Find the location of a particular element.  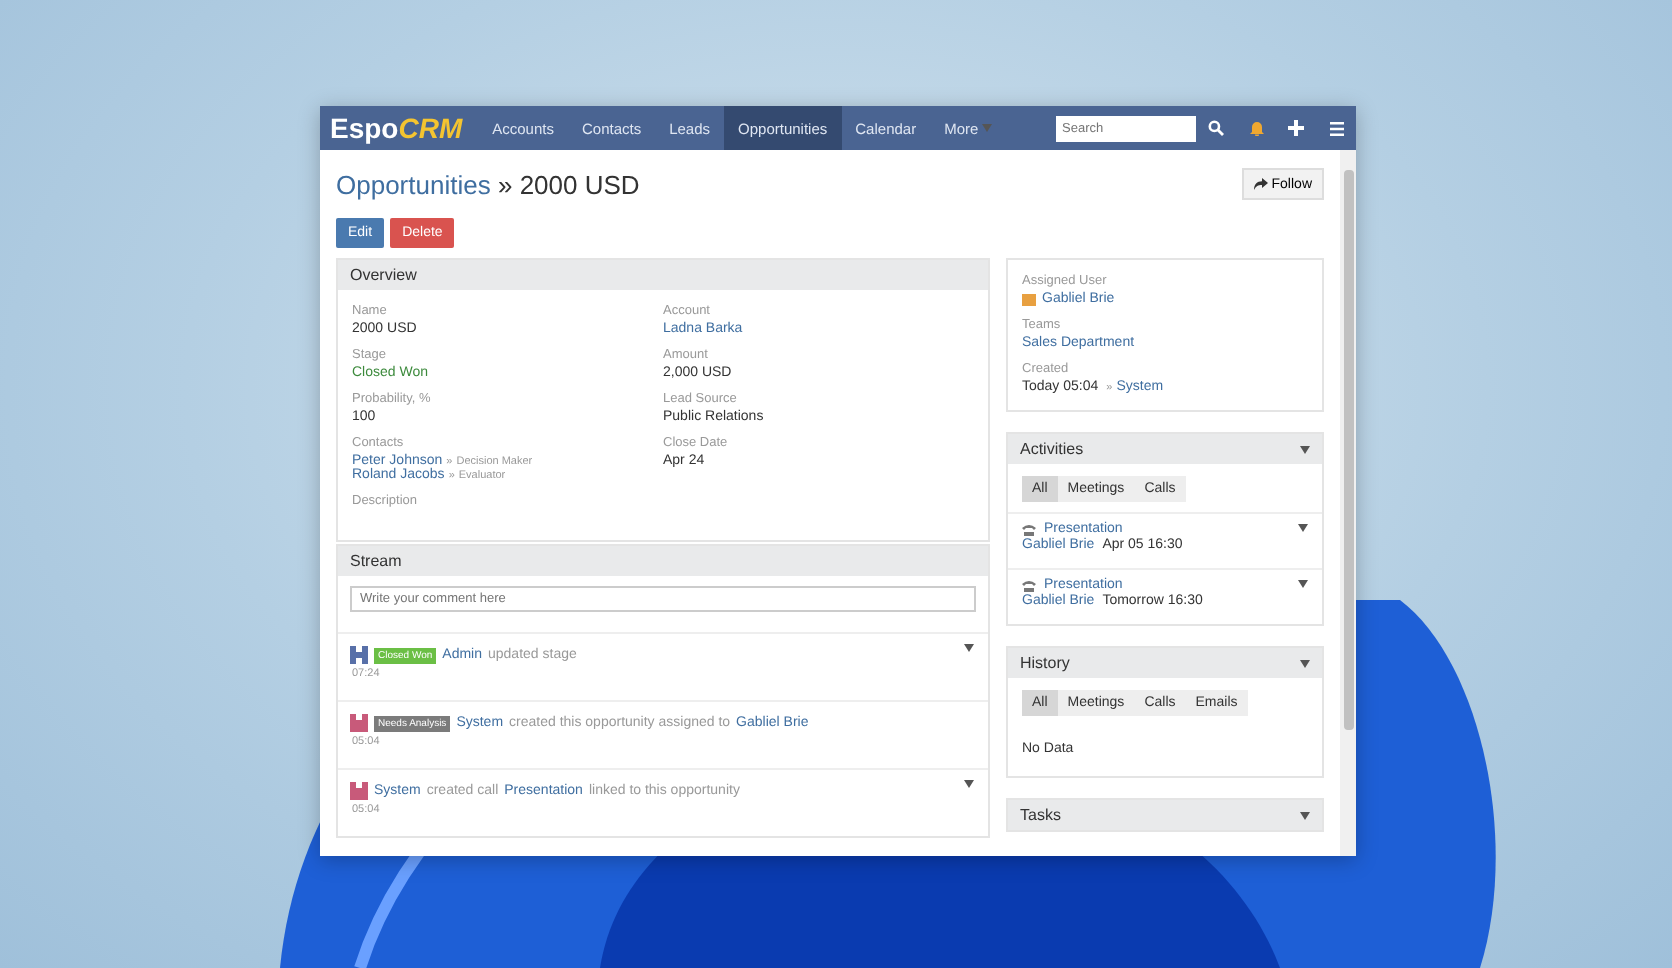

page-title: Opportunities » 2000 USD is located at coordinates (488, 184).